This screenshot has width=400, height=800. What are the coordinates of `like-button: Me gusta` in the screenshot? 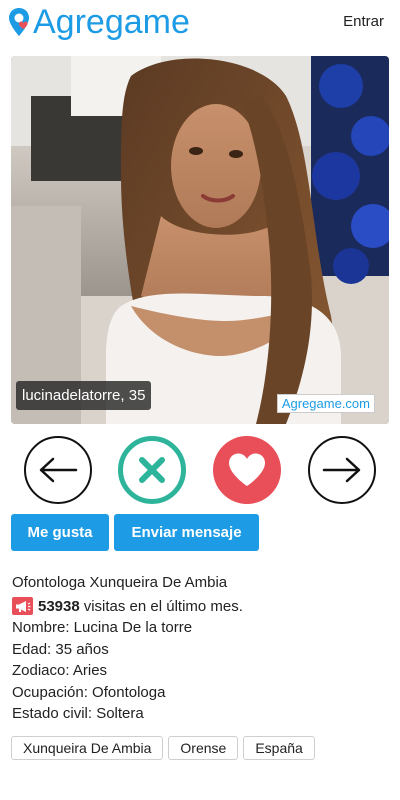 It's located at (60, 532).